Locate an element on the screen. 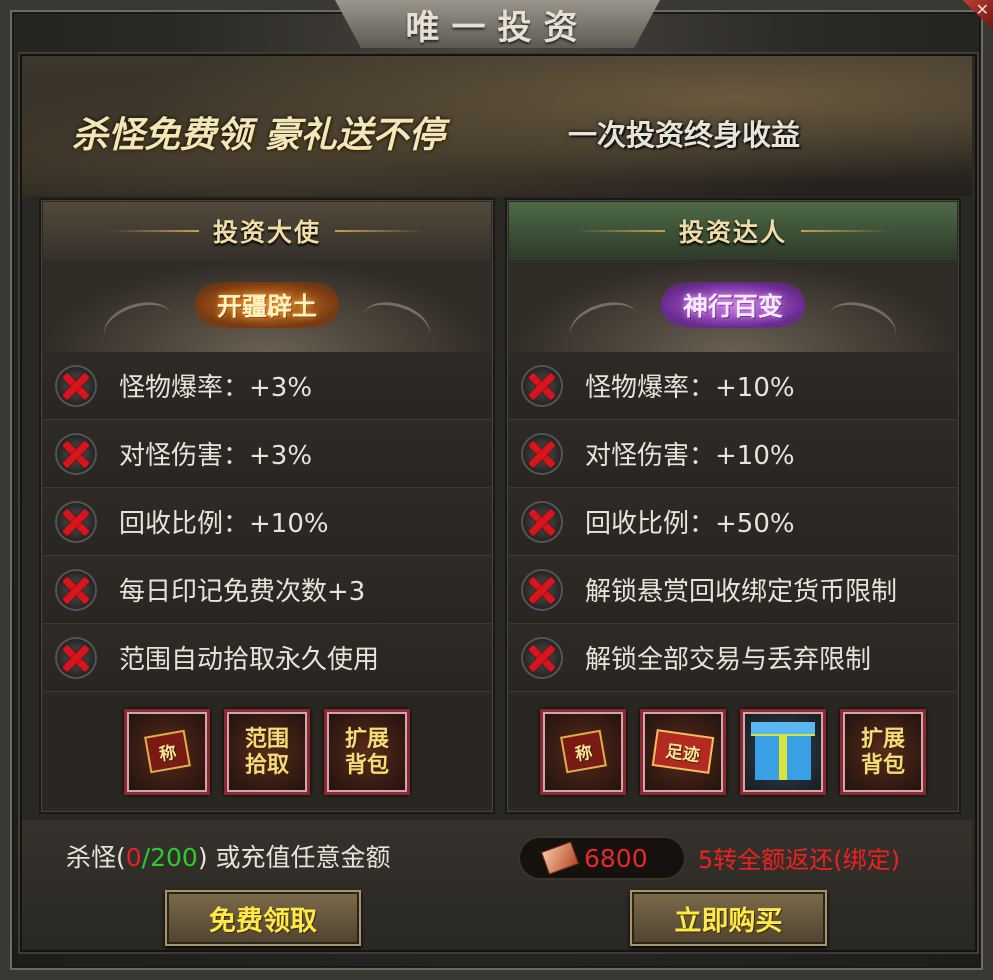 The image size is (993, 980). tier-header: 投资达人 is located at coordinates (733, 231).